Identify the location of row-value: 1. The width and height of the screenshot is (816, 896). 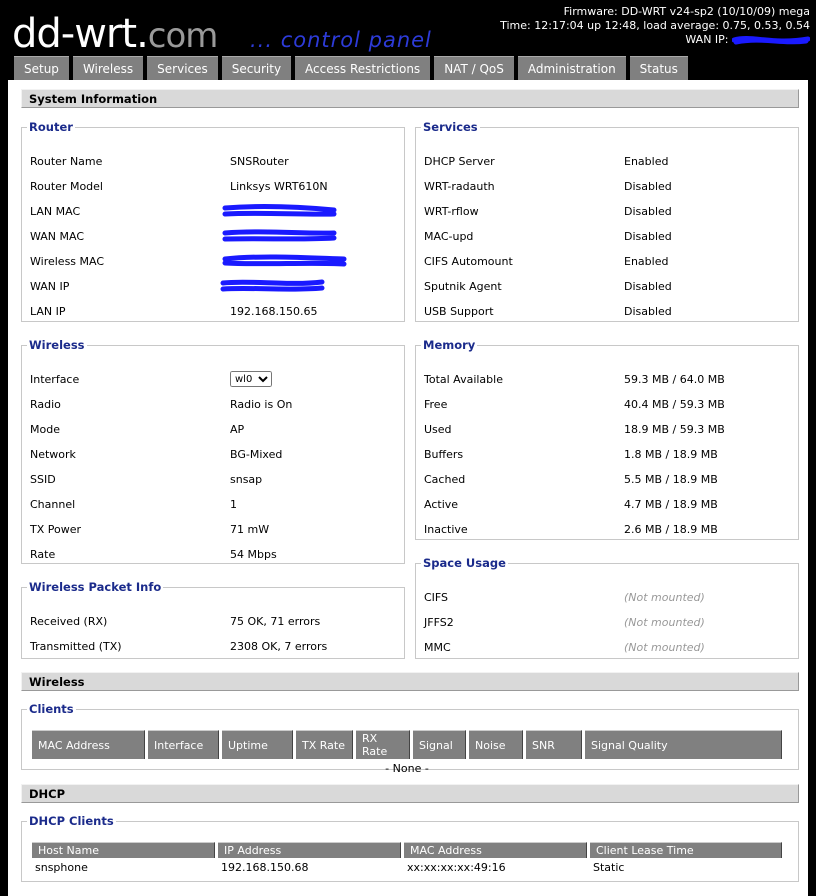
(233, 504).